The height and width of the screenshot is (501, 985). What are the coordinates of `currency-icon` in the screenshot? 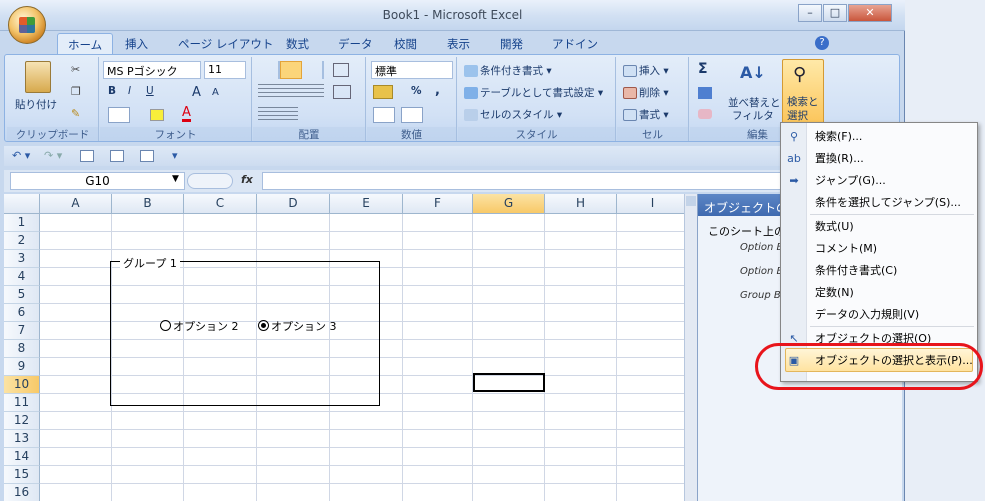 It's located at (383, 92).